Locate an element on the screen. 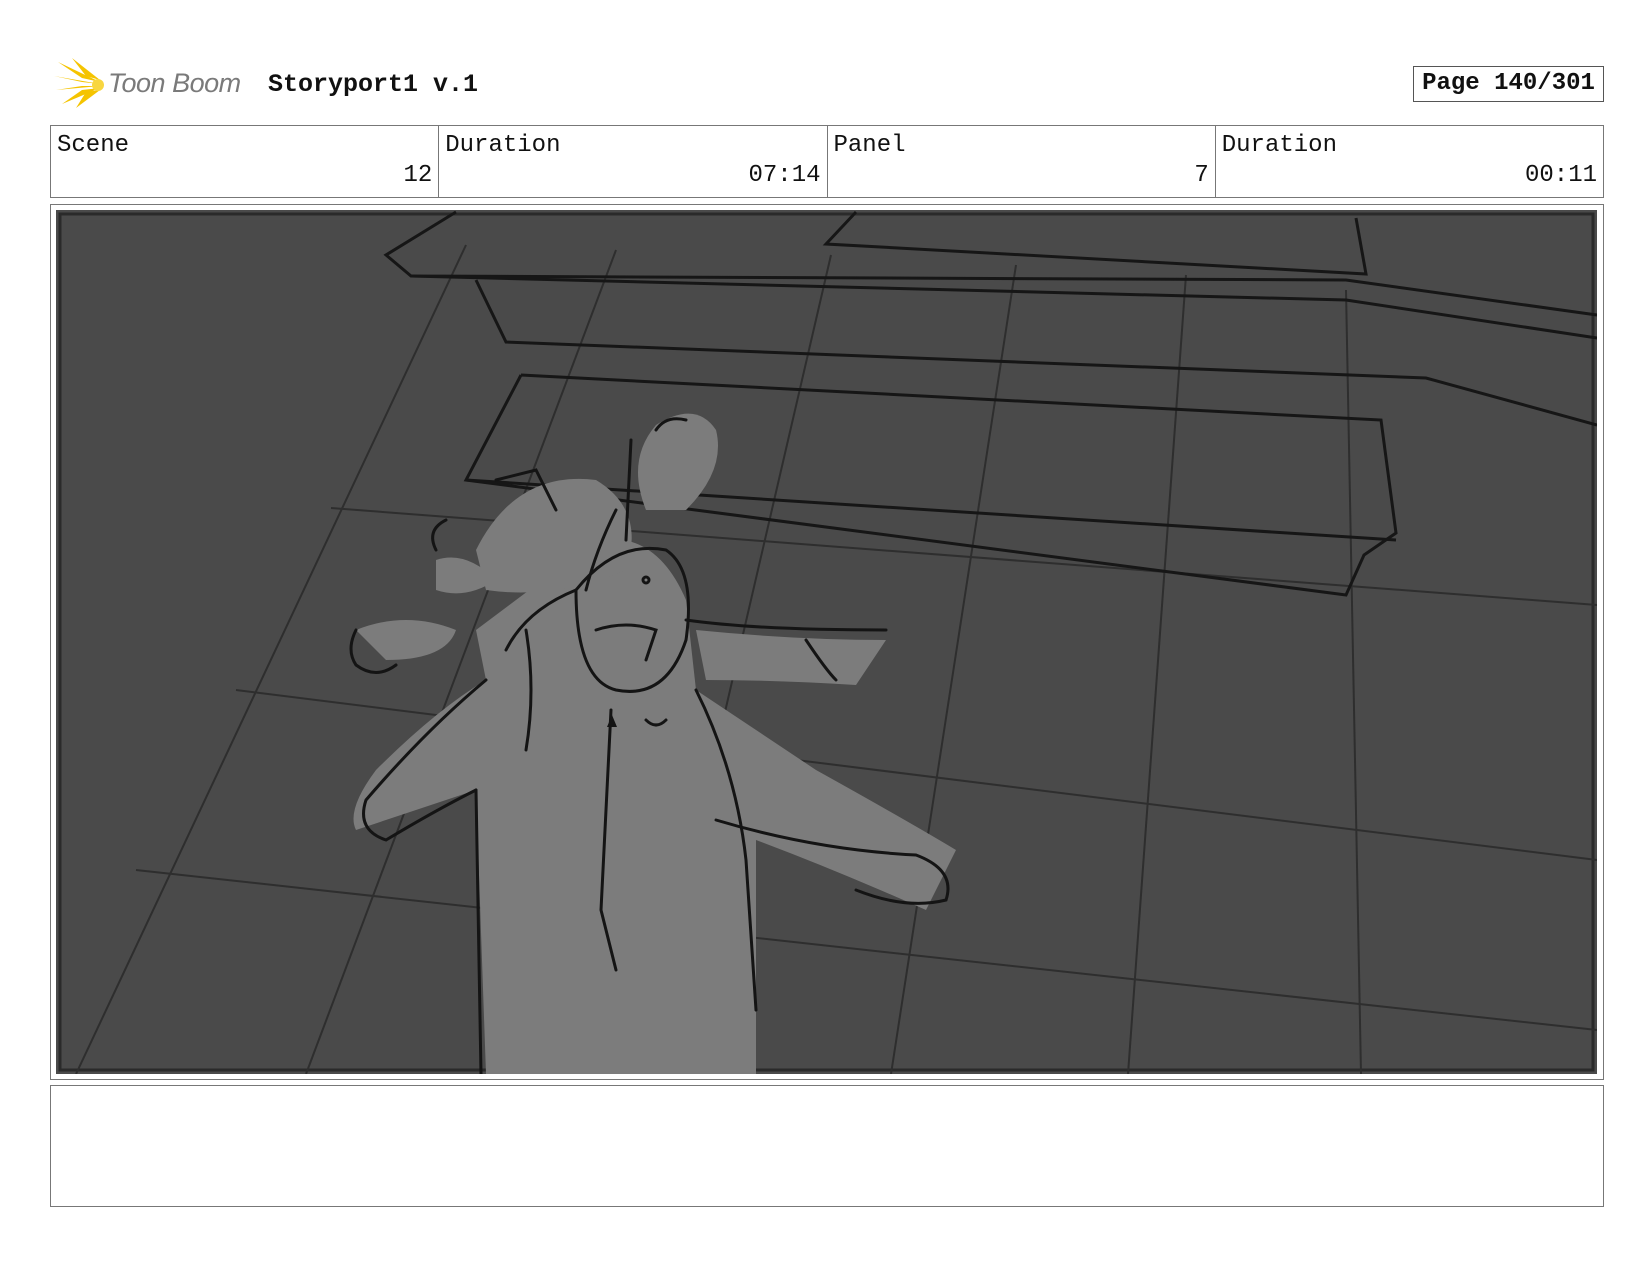 This screenshot has height=1275, width=1650. scene-cell: Scene 12 is located at coordinates (245, 161).